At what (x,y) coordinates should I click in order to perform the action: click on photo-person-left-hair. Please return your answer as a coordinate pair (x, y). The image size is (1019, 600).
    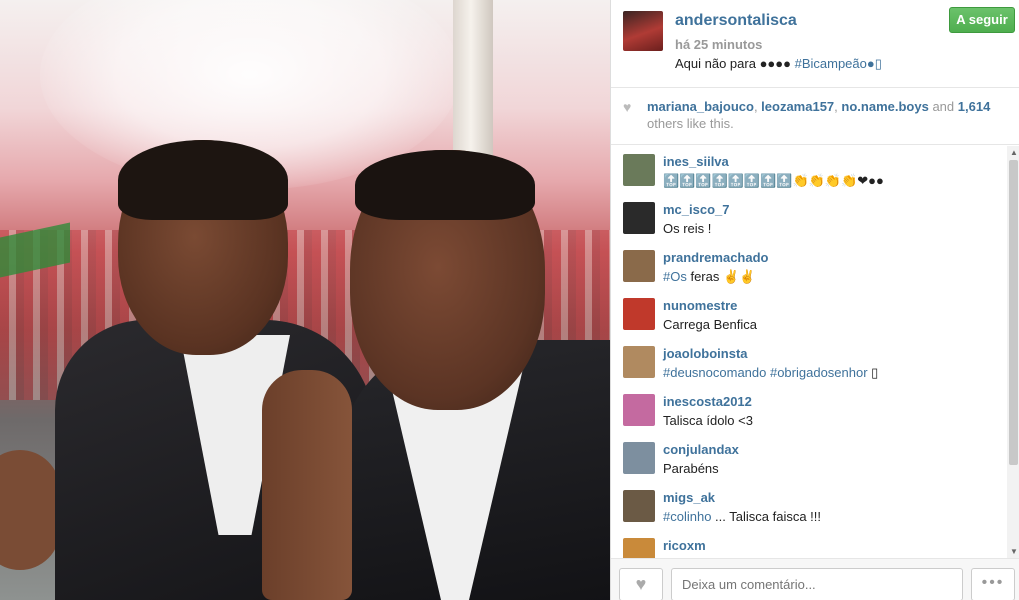
    Looking at the image, I should click on (203, 180).